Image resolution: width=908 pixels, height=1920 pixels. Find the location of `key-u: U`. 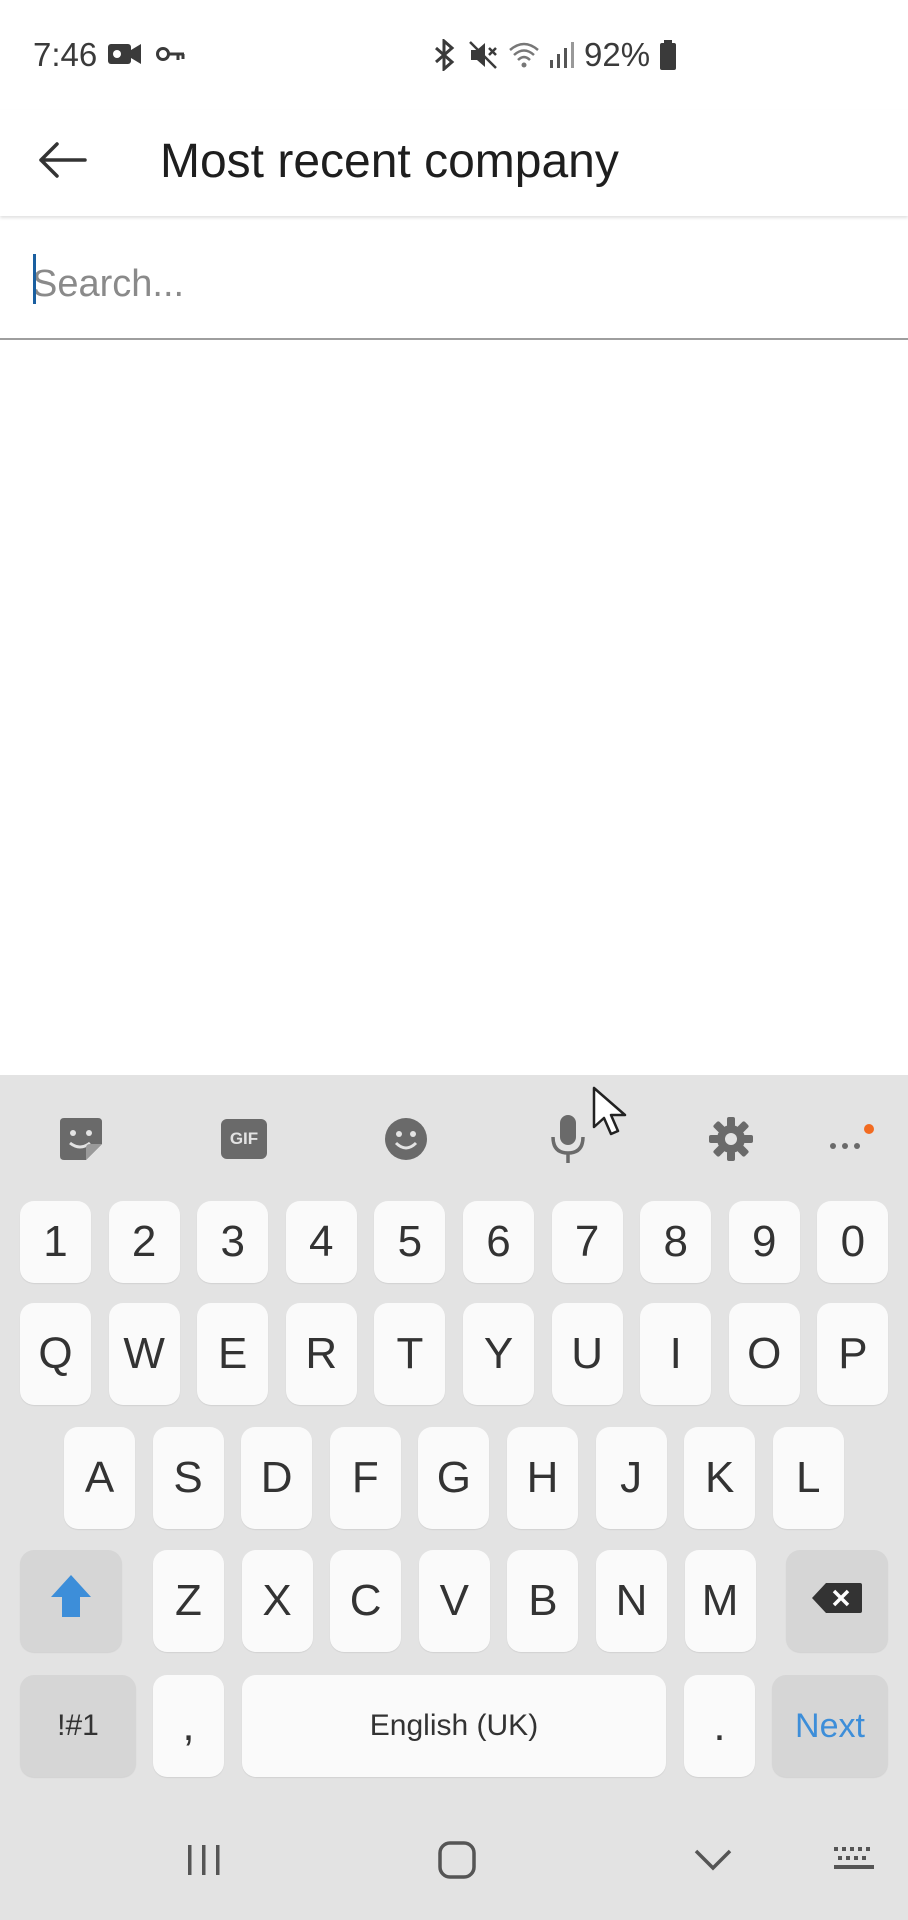

key-u: U is located at coordinates (587, 1354).